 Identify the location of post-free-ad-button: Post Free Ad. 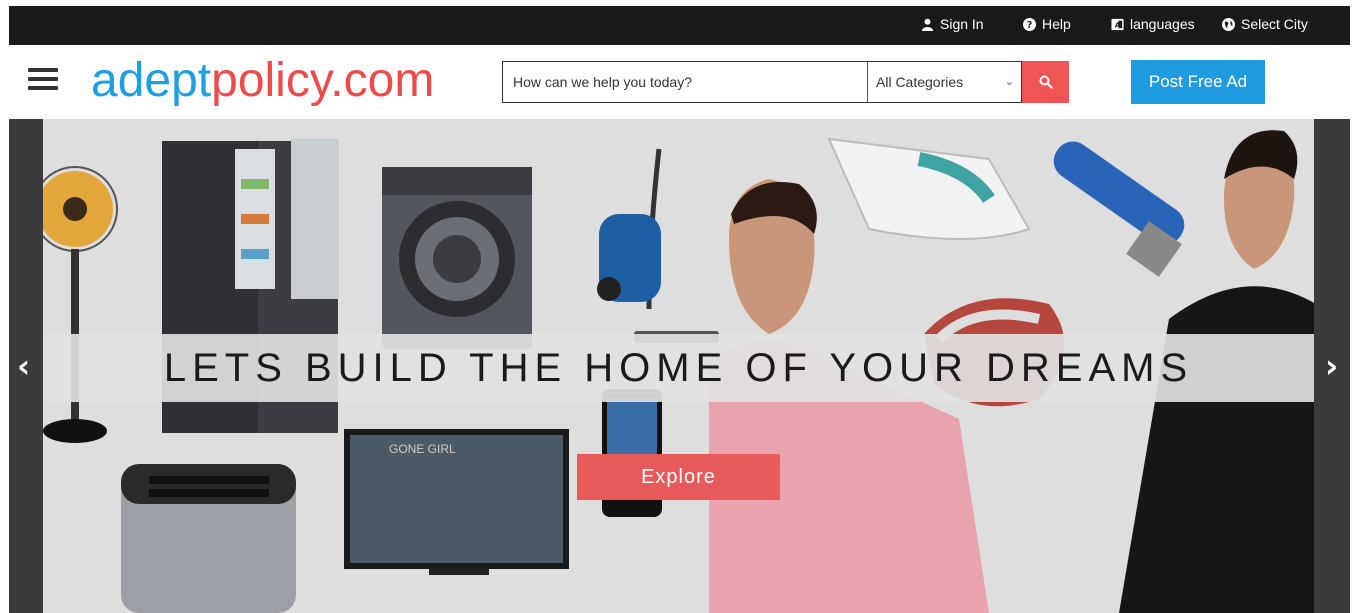
(1198, 82).